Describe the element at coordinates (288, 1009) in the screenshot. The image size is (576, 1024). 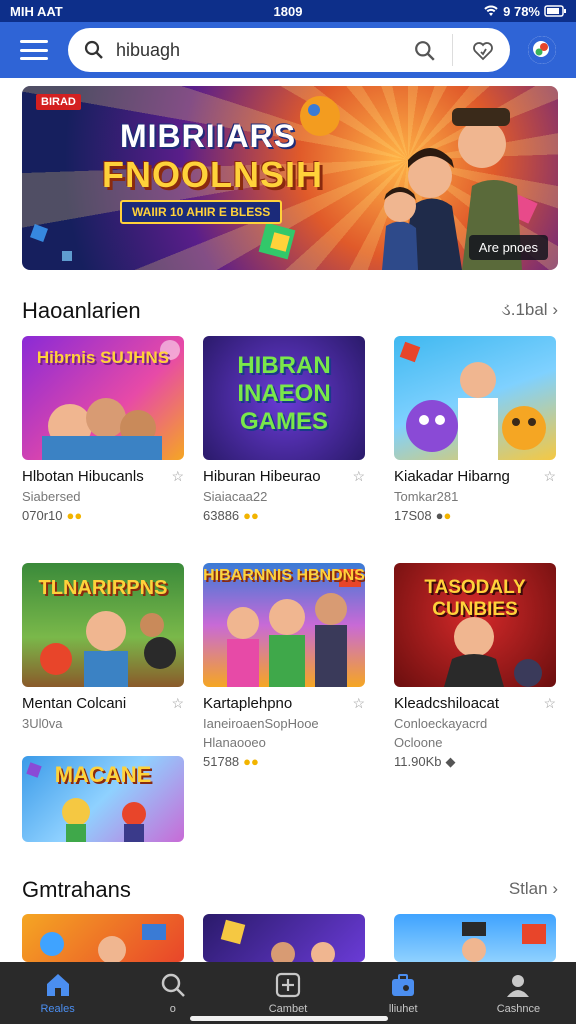
I see `nav-label: Cambet` at that location.